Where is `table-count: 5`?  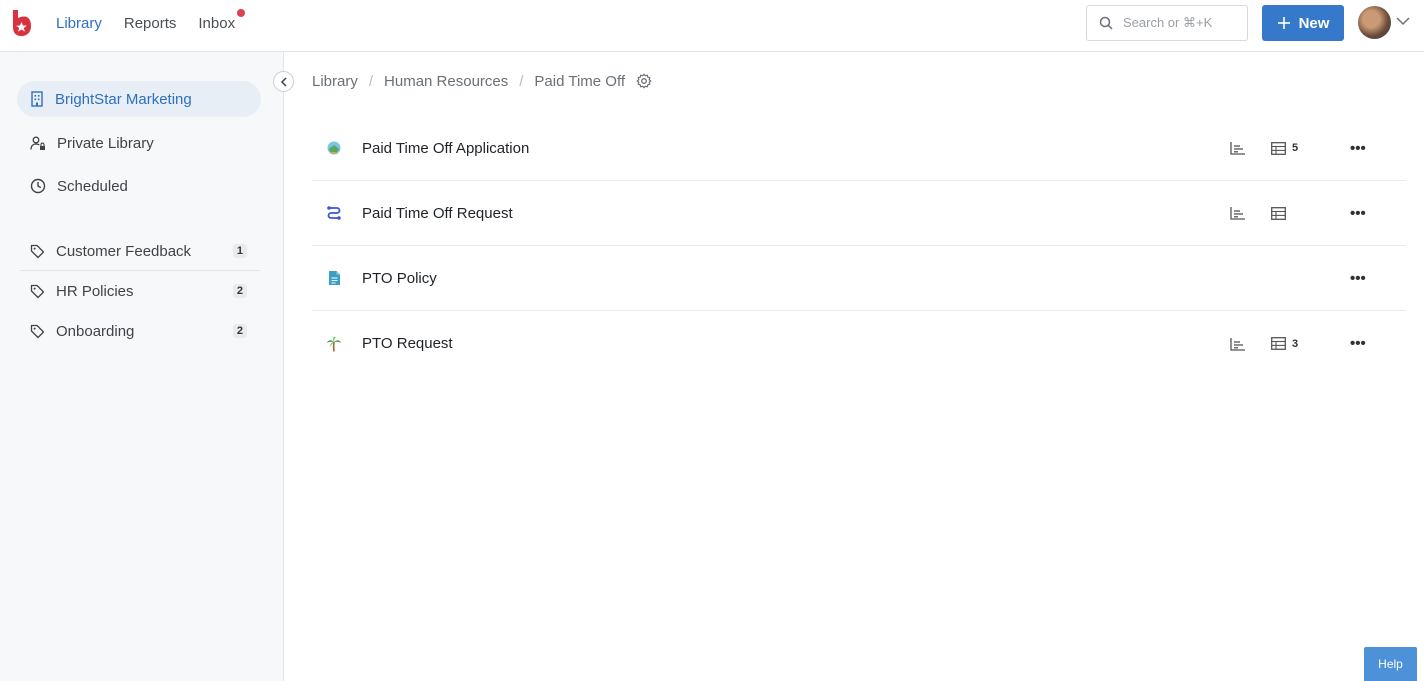 table-count: 5 is located at coordinates (1285, 148).